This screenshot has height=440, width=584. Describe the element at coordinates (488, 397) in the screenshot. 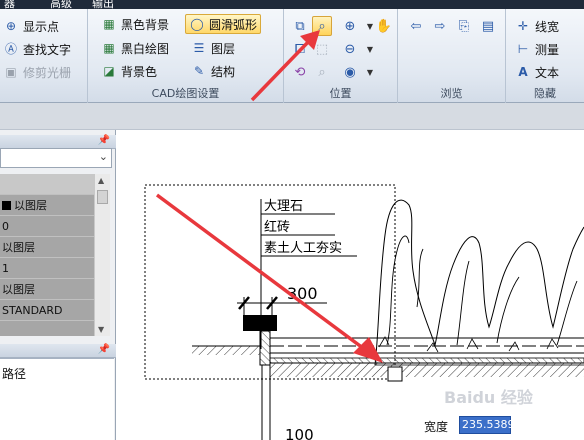

I see `watermark: Baidu 经验` at that location.